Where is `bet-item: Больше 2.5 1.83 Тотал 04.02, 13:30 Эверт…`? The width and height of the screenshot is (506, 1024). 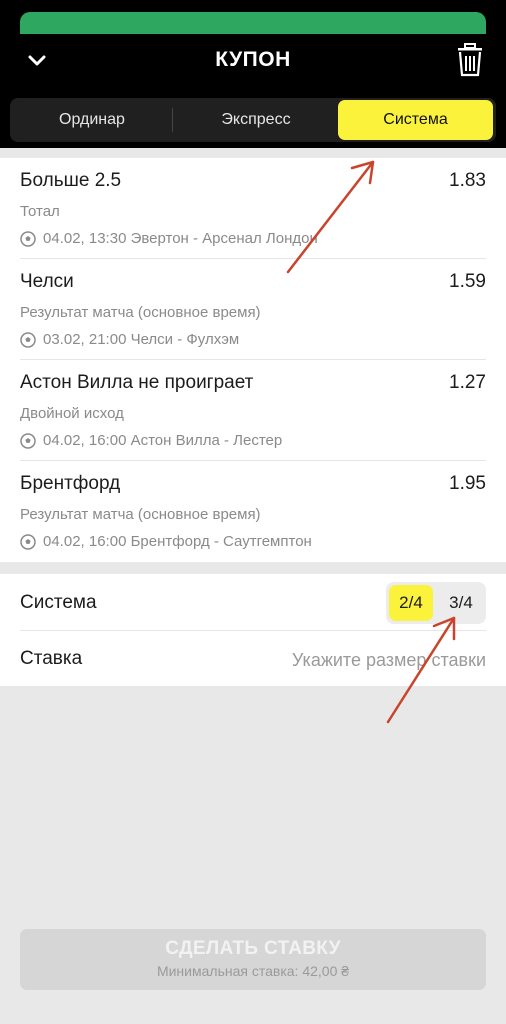 bet-item: Больше 2.5 1.83 Тотал 04.02, 13:30 Эверт… is located at coordinates (253, 208).